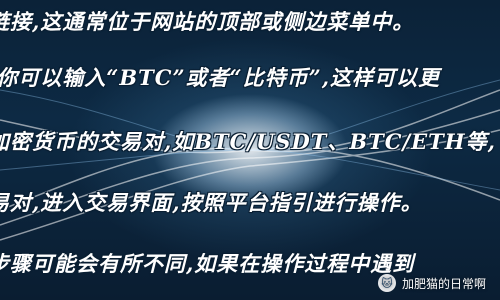  I want to click on text-line-1: 链接,这通常位于网站的顶部或侧边菜单中。, so click(207, 21).